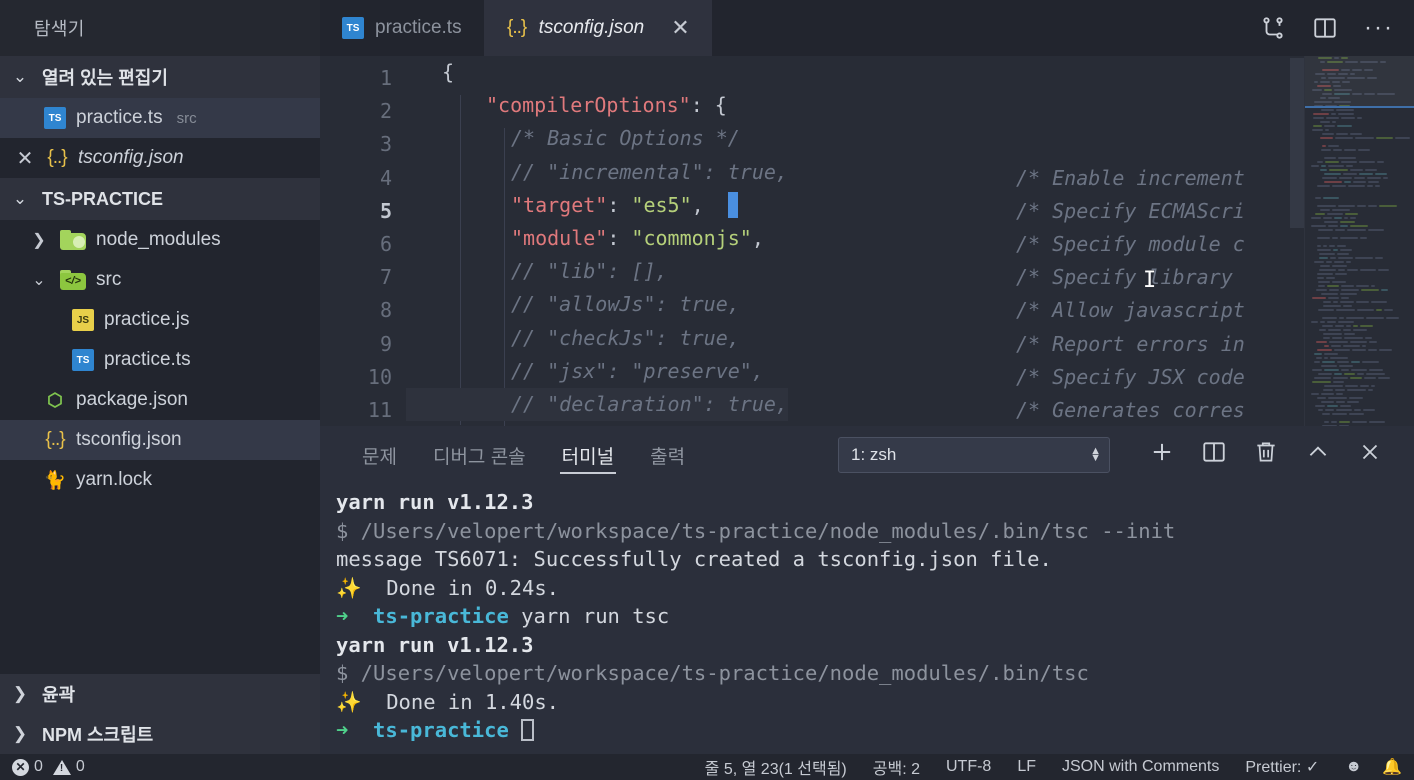  What do you see at coordinates (385, 243) in the screenshot?
I see `line-number: 6` at bounding box center [385, 243].